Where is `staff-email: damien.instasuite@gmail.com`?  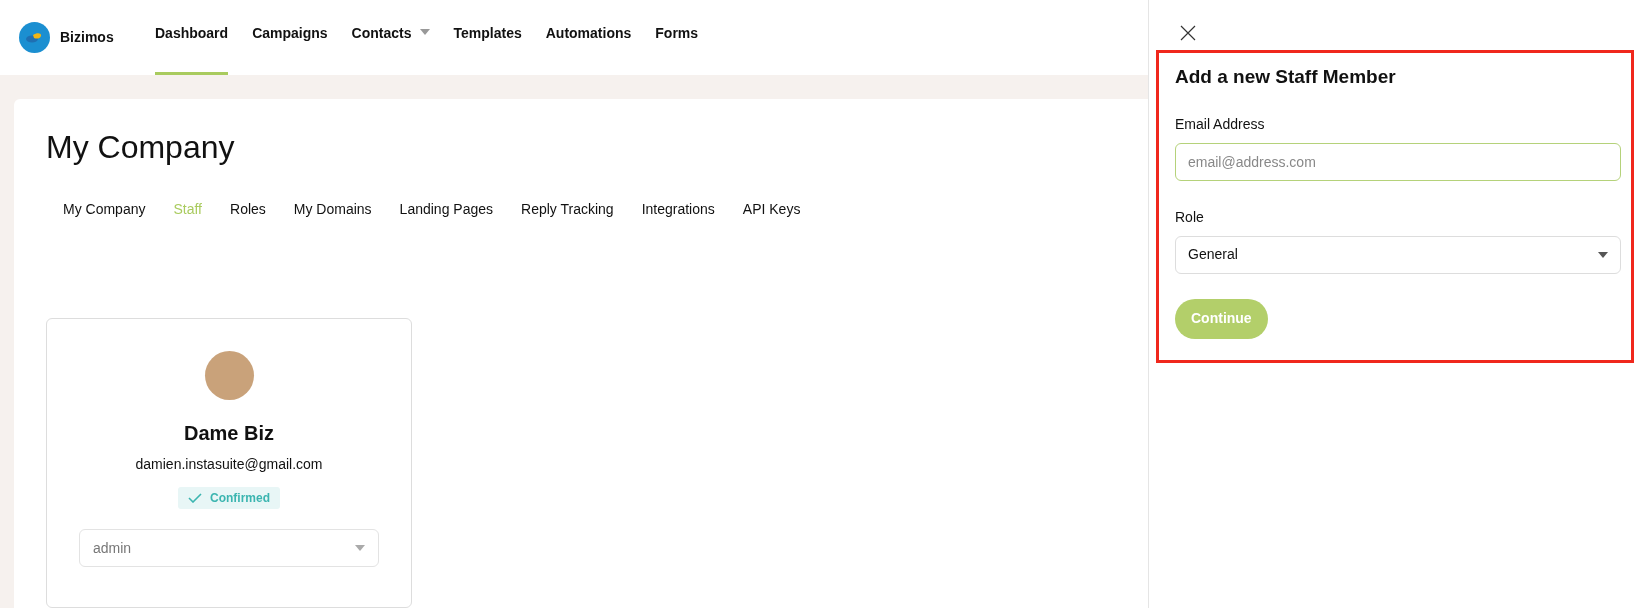
staff-email: damien.instasuite@gmail.com is located at coordinates (229, 464).